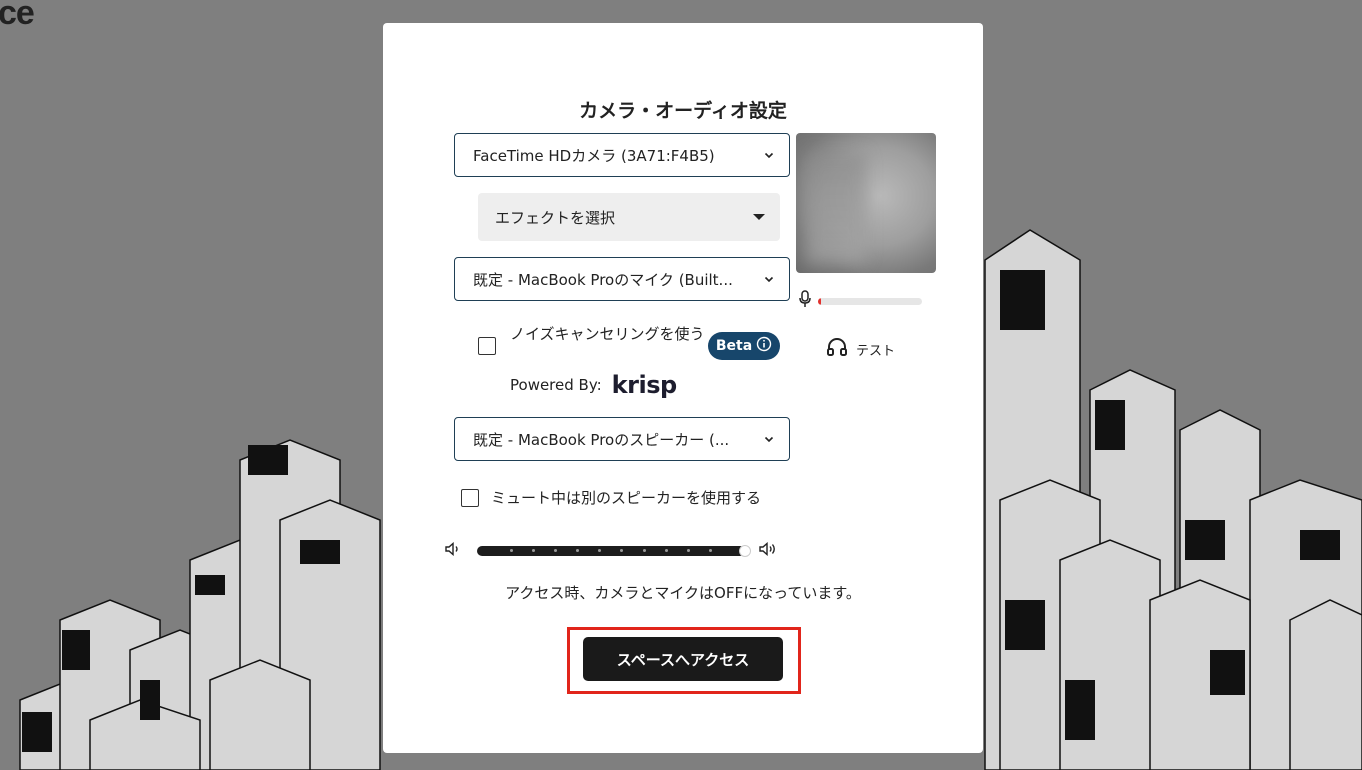 The height and width of the screenshot is (770, 1362). What do you see at coordinates (837, 349) in the screenshot?
I see `headphones-icon` at bounding box center [837, 349].